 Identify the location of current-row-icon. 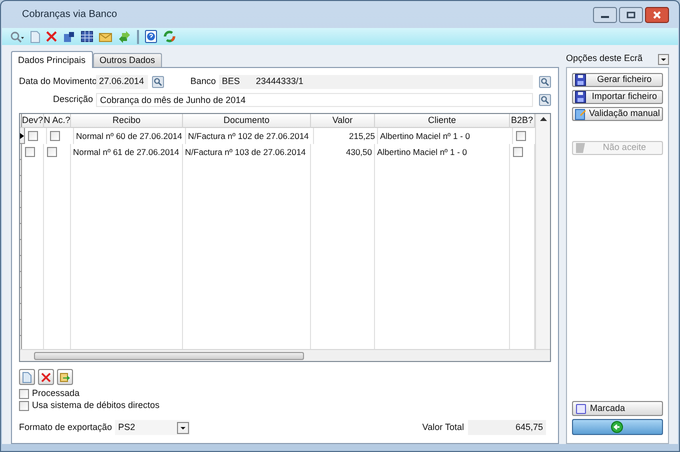
(22, 135).